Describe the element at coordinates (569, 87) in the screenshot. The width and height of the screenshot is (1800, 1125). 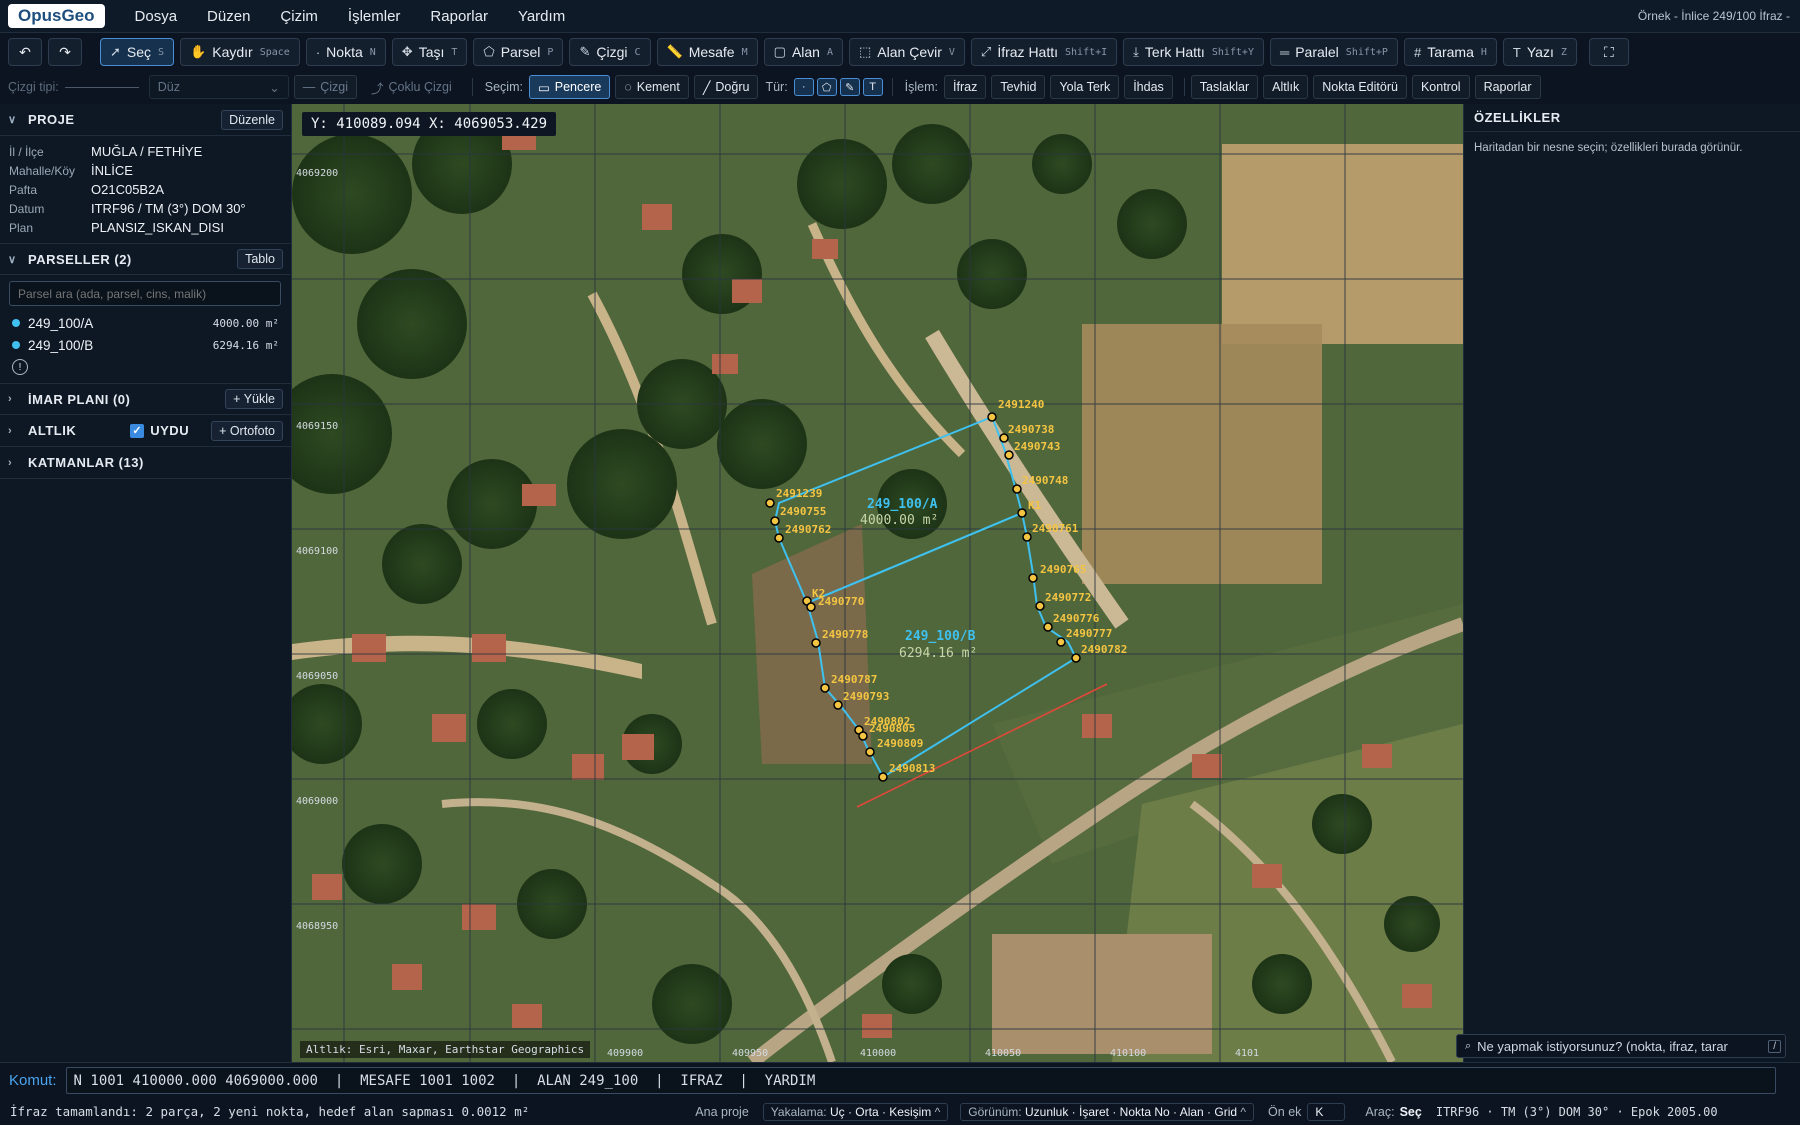
I see `selection-window-button: ▭ Pencere` at that location.